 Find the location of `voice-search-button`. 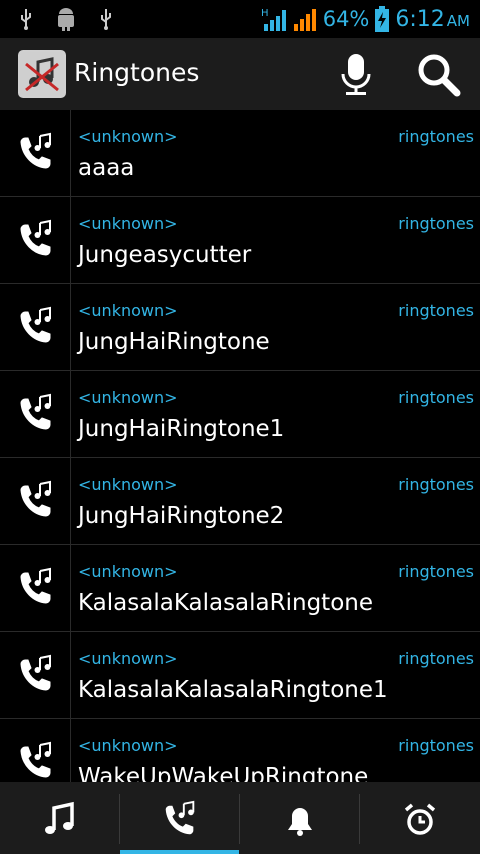

voice-search-button is located at coordinates (356, 74).